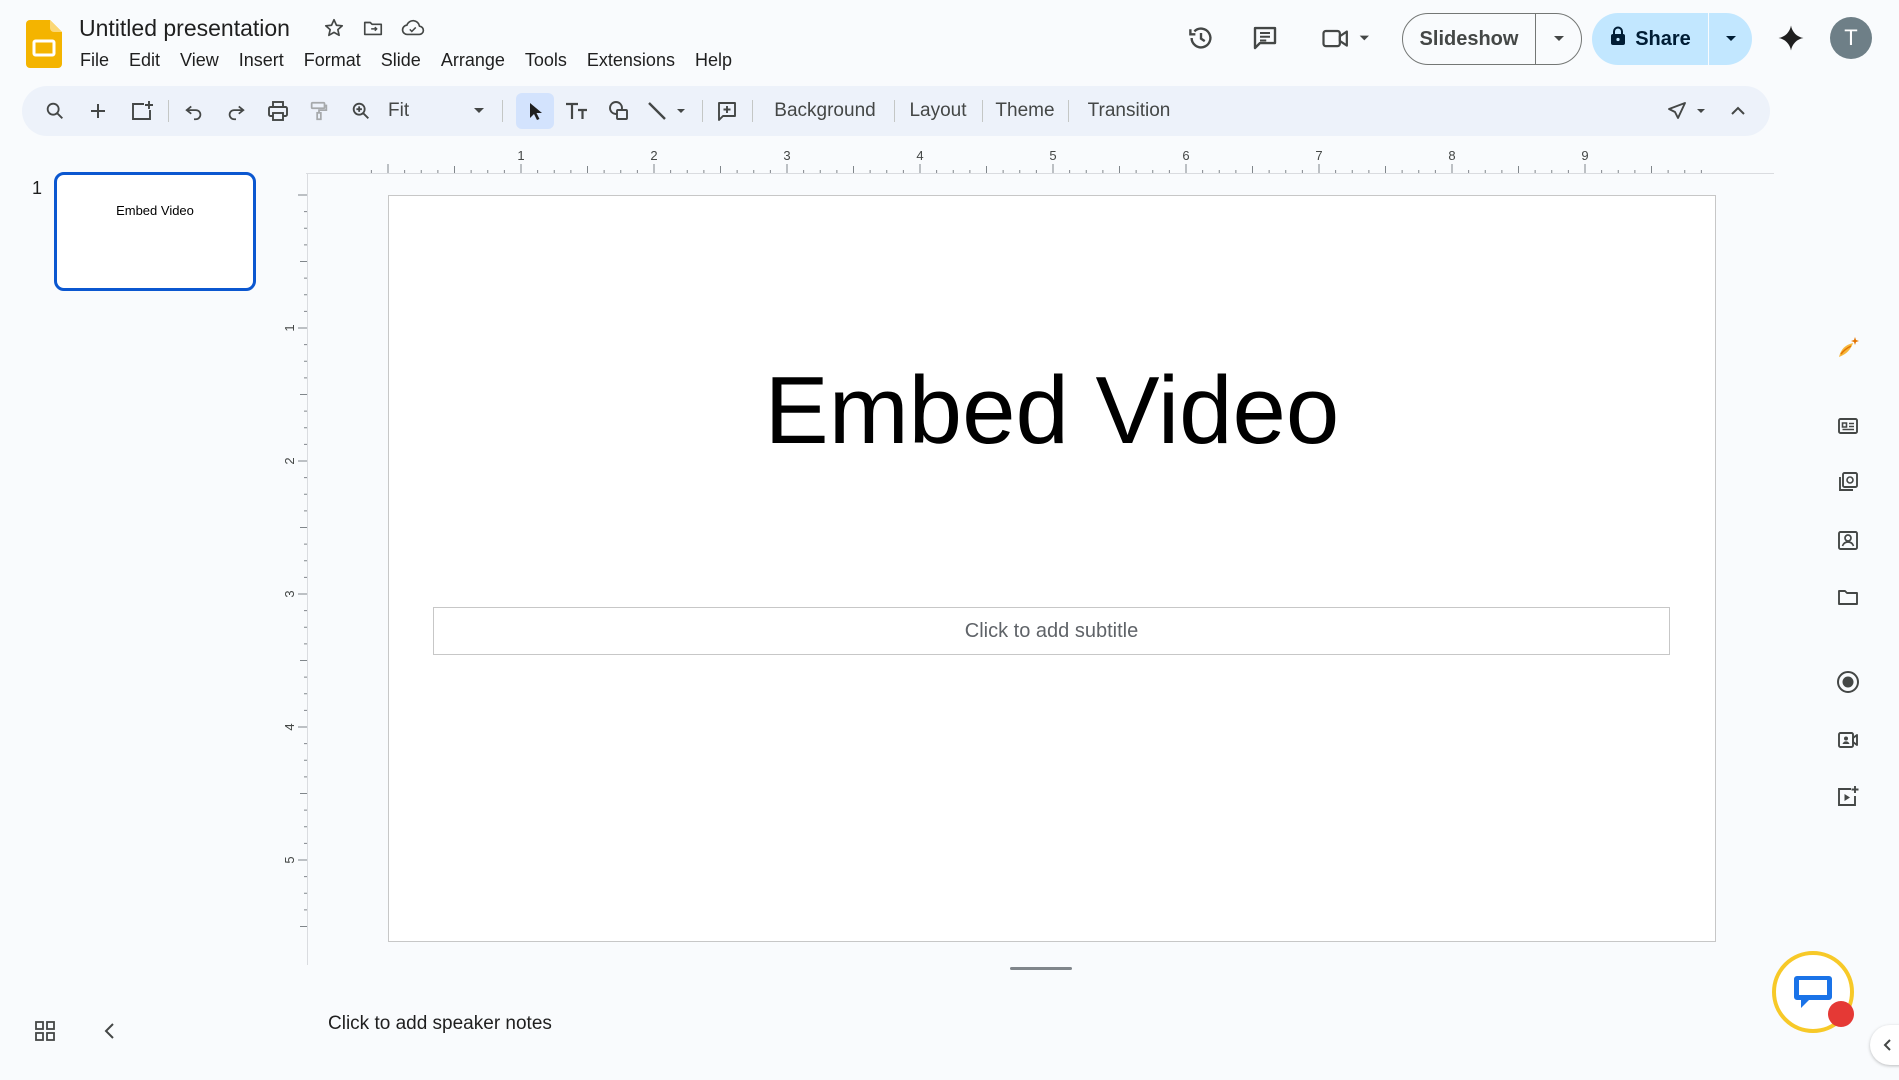 The width and height of the screenshot is (1899, 1080). I want to click on app-logo, so click(44, 44).